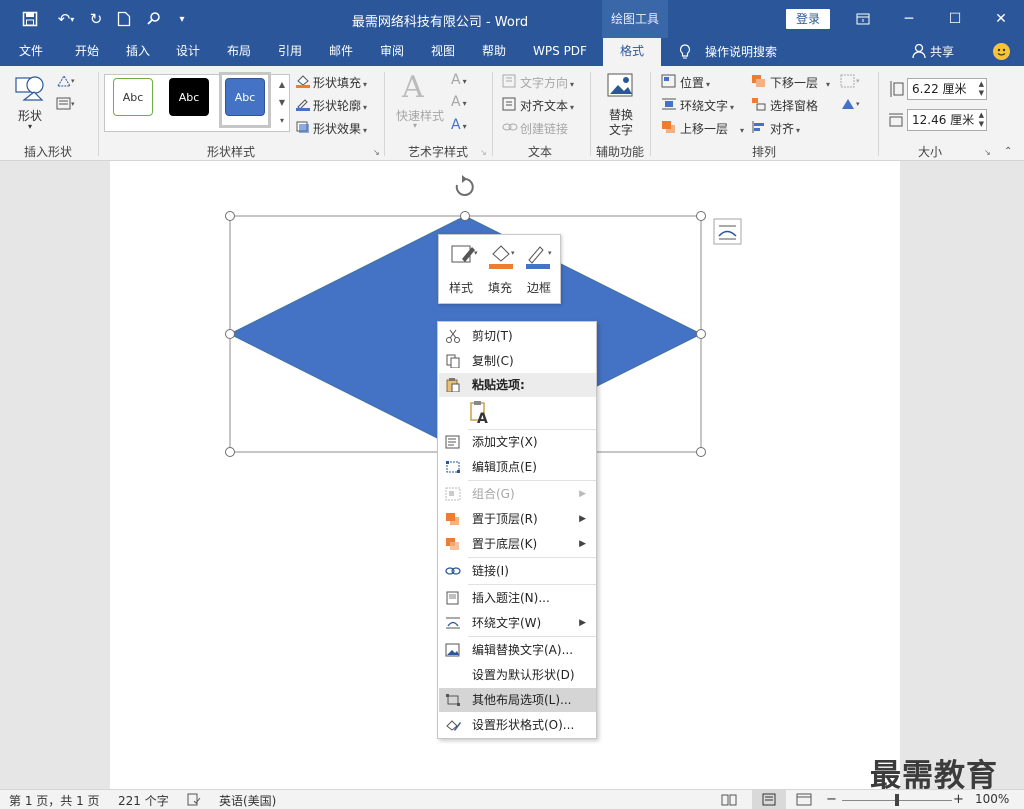  I want to click on customize-qat-icon: ▾, so click(182, 19).